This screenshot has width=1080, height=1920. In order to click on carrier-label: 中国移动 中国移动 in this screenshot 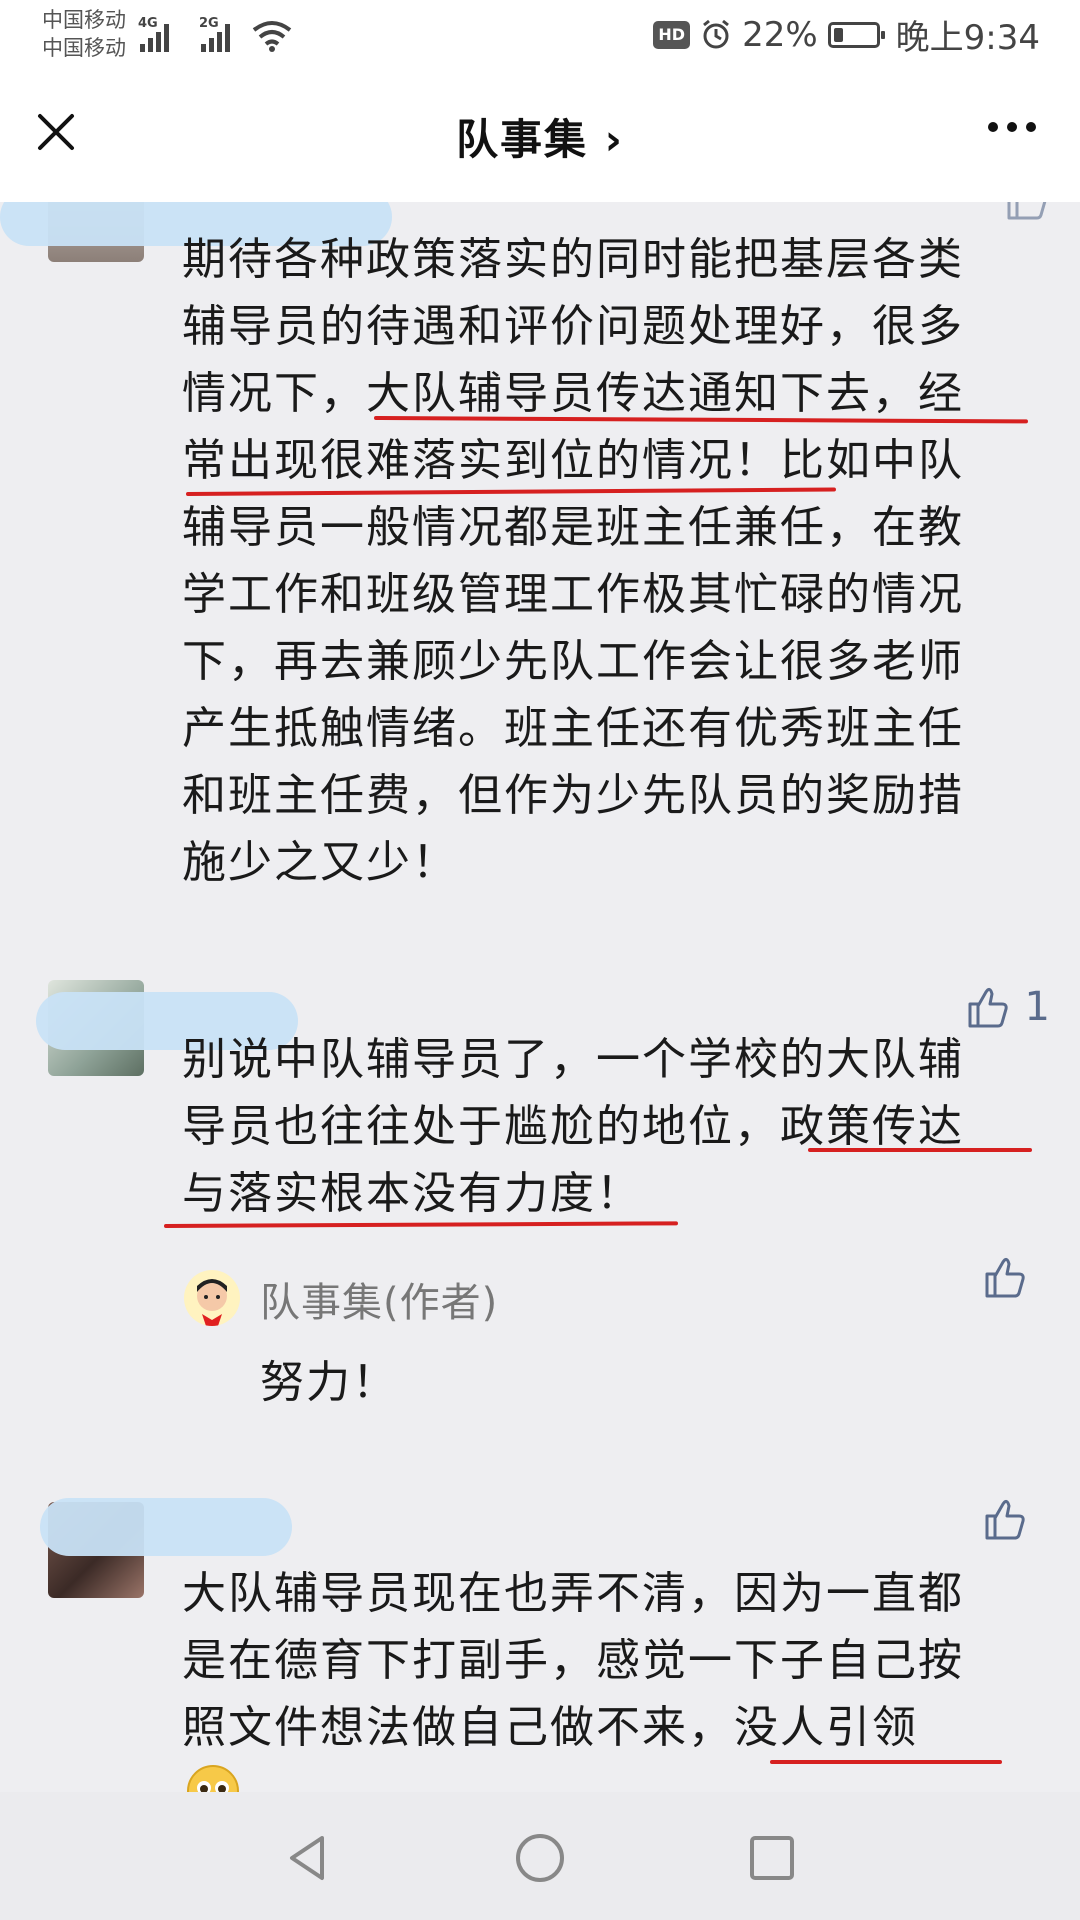, I will do `click(84, 34)`.